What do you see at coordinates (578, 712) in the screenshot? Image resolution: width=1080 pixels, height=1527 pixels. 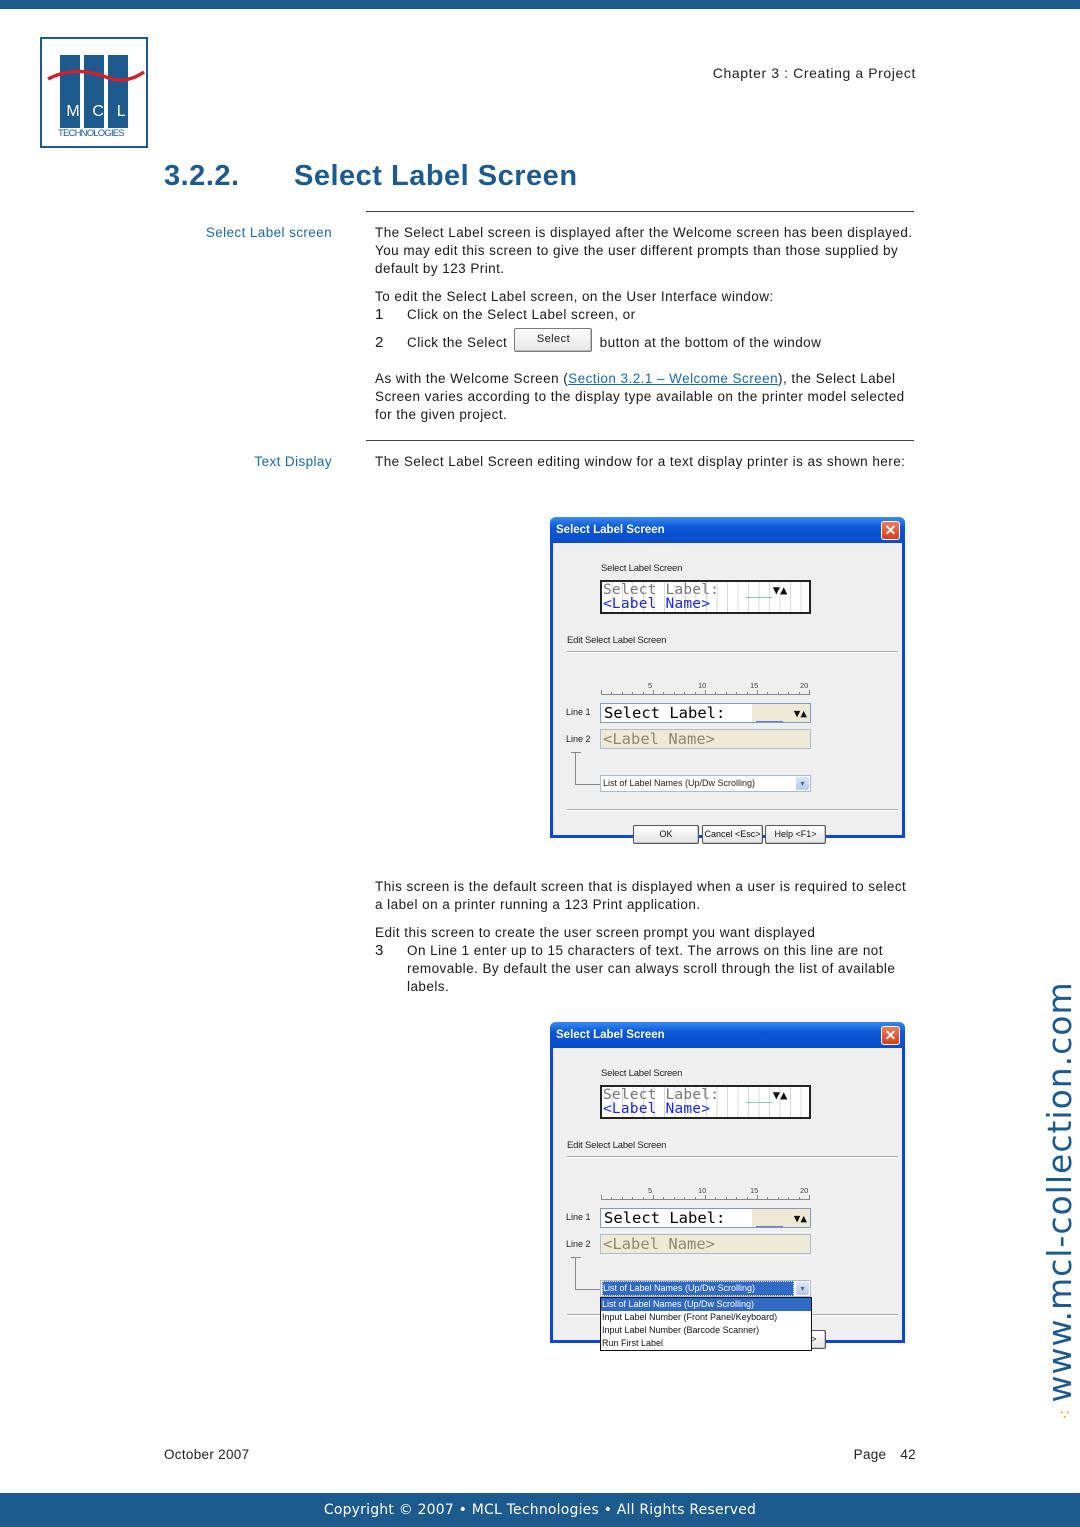 I see `line-1-label: Line 1` at bounding box center [578, 712].